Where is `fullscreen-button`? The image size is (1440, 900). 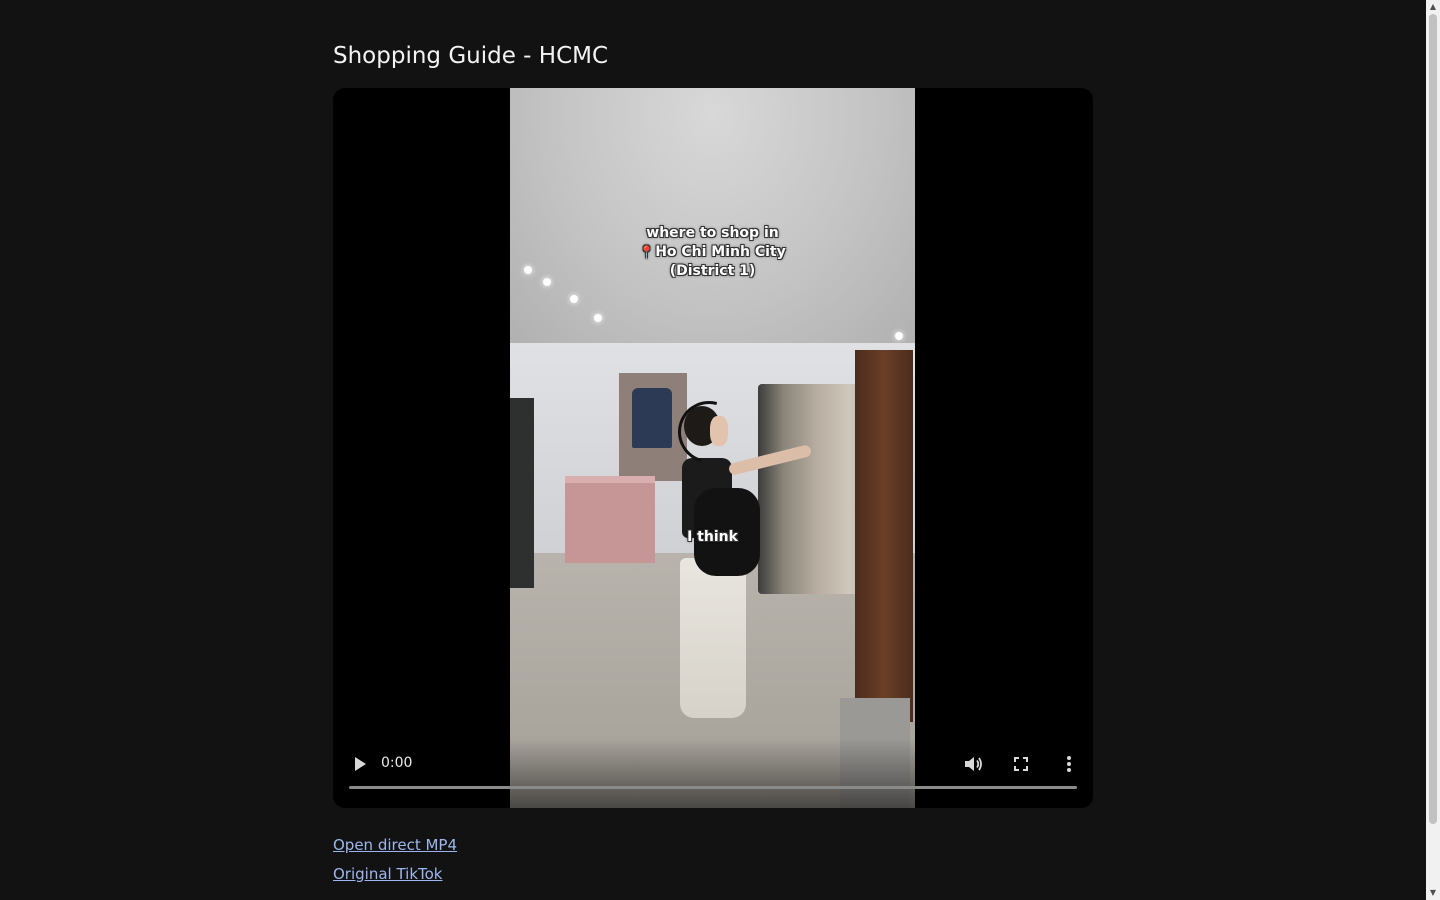 fullscreen-button is located at coordinates (1021, 764).